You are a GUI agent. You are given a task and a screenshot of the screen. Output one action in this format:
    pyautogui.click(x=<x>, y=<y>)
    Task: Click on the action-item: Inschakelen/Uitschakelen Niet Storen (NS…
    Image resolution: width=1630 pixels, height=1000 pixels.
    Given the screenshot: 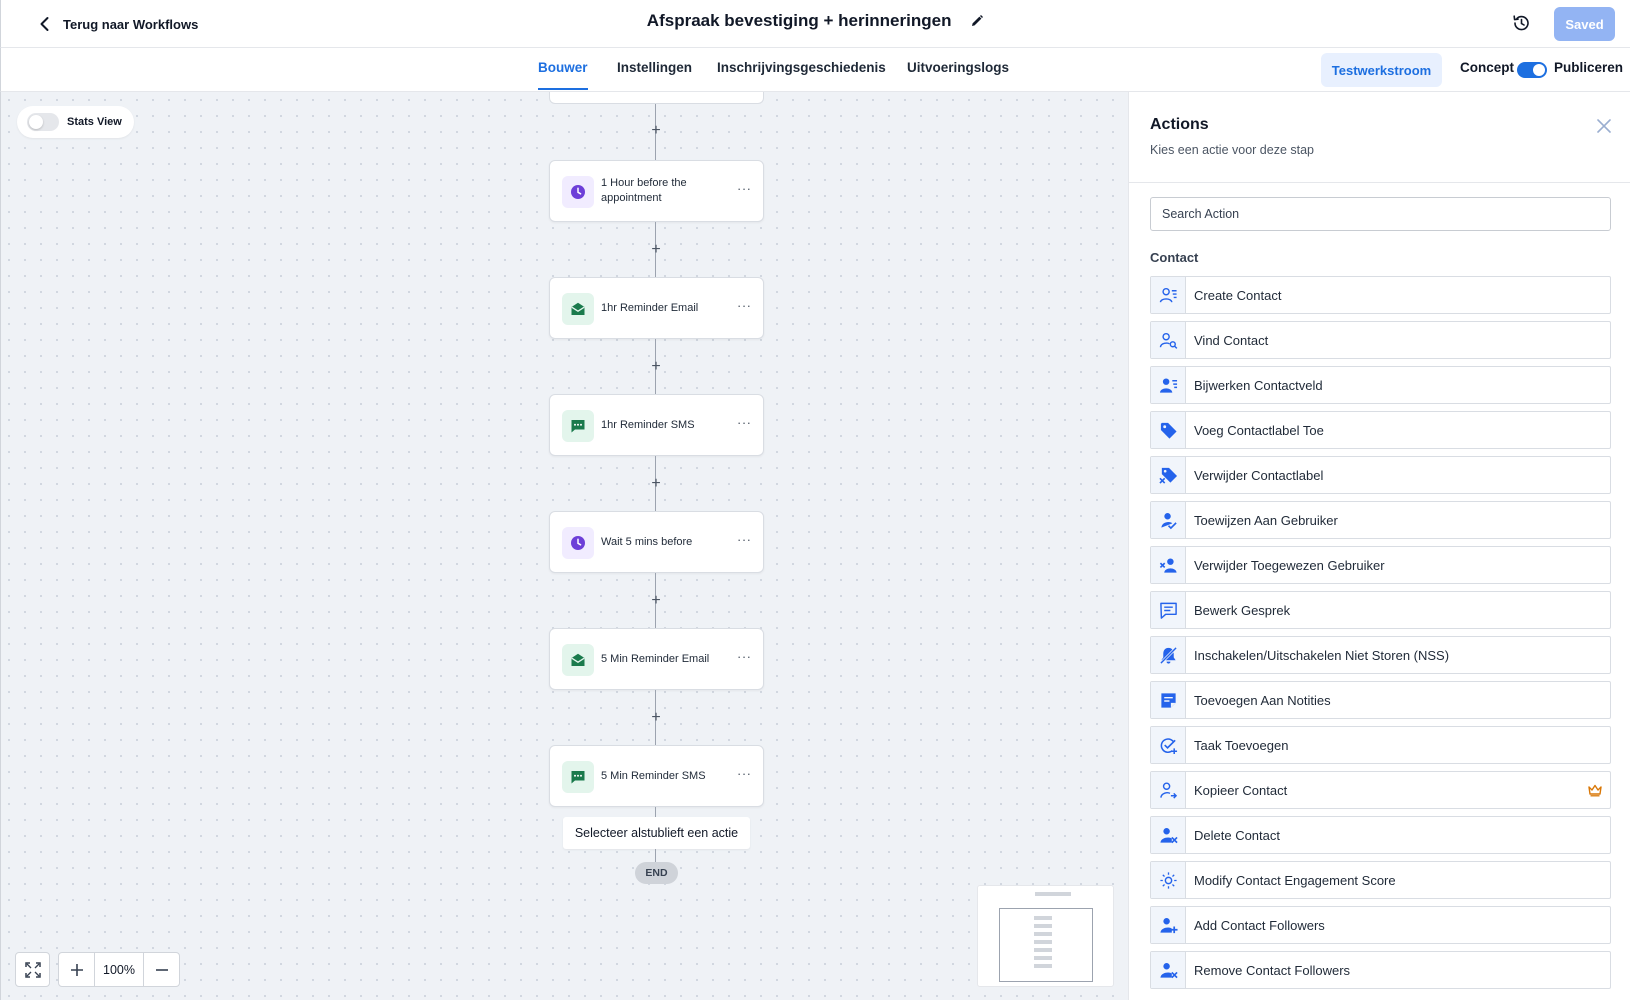 What is the action you would take?
    pyautogui.click(x=1380, y=655)
    